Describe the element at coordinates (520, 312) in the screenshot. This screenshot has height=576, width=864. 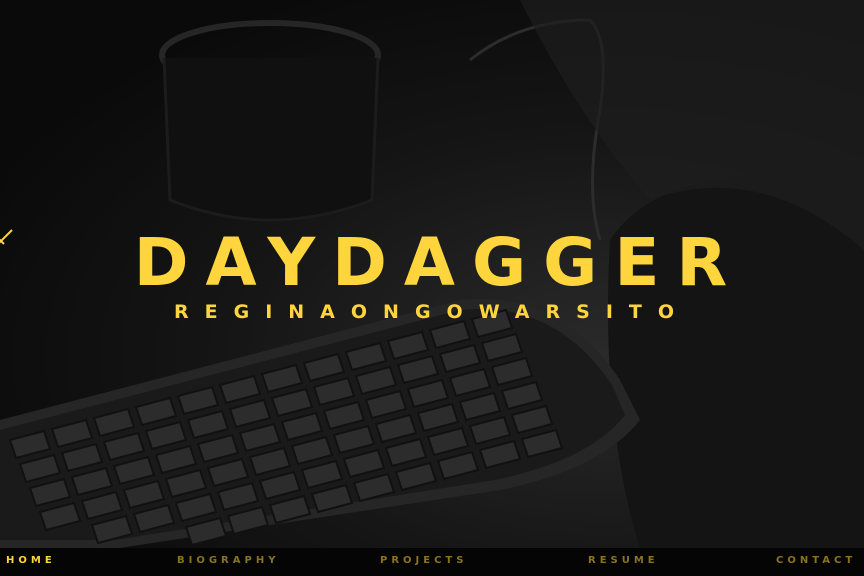
I see `subtitle-last-name: ONGOWARSITO` at that location.